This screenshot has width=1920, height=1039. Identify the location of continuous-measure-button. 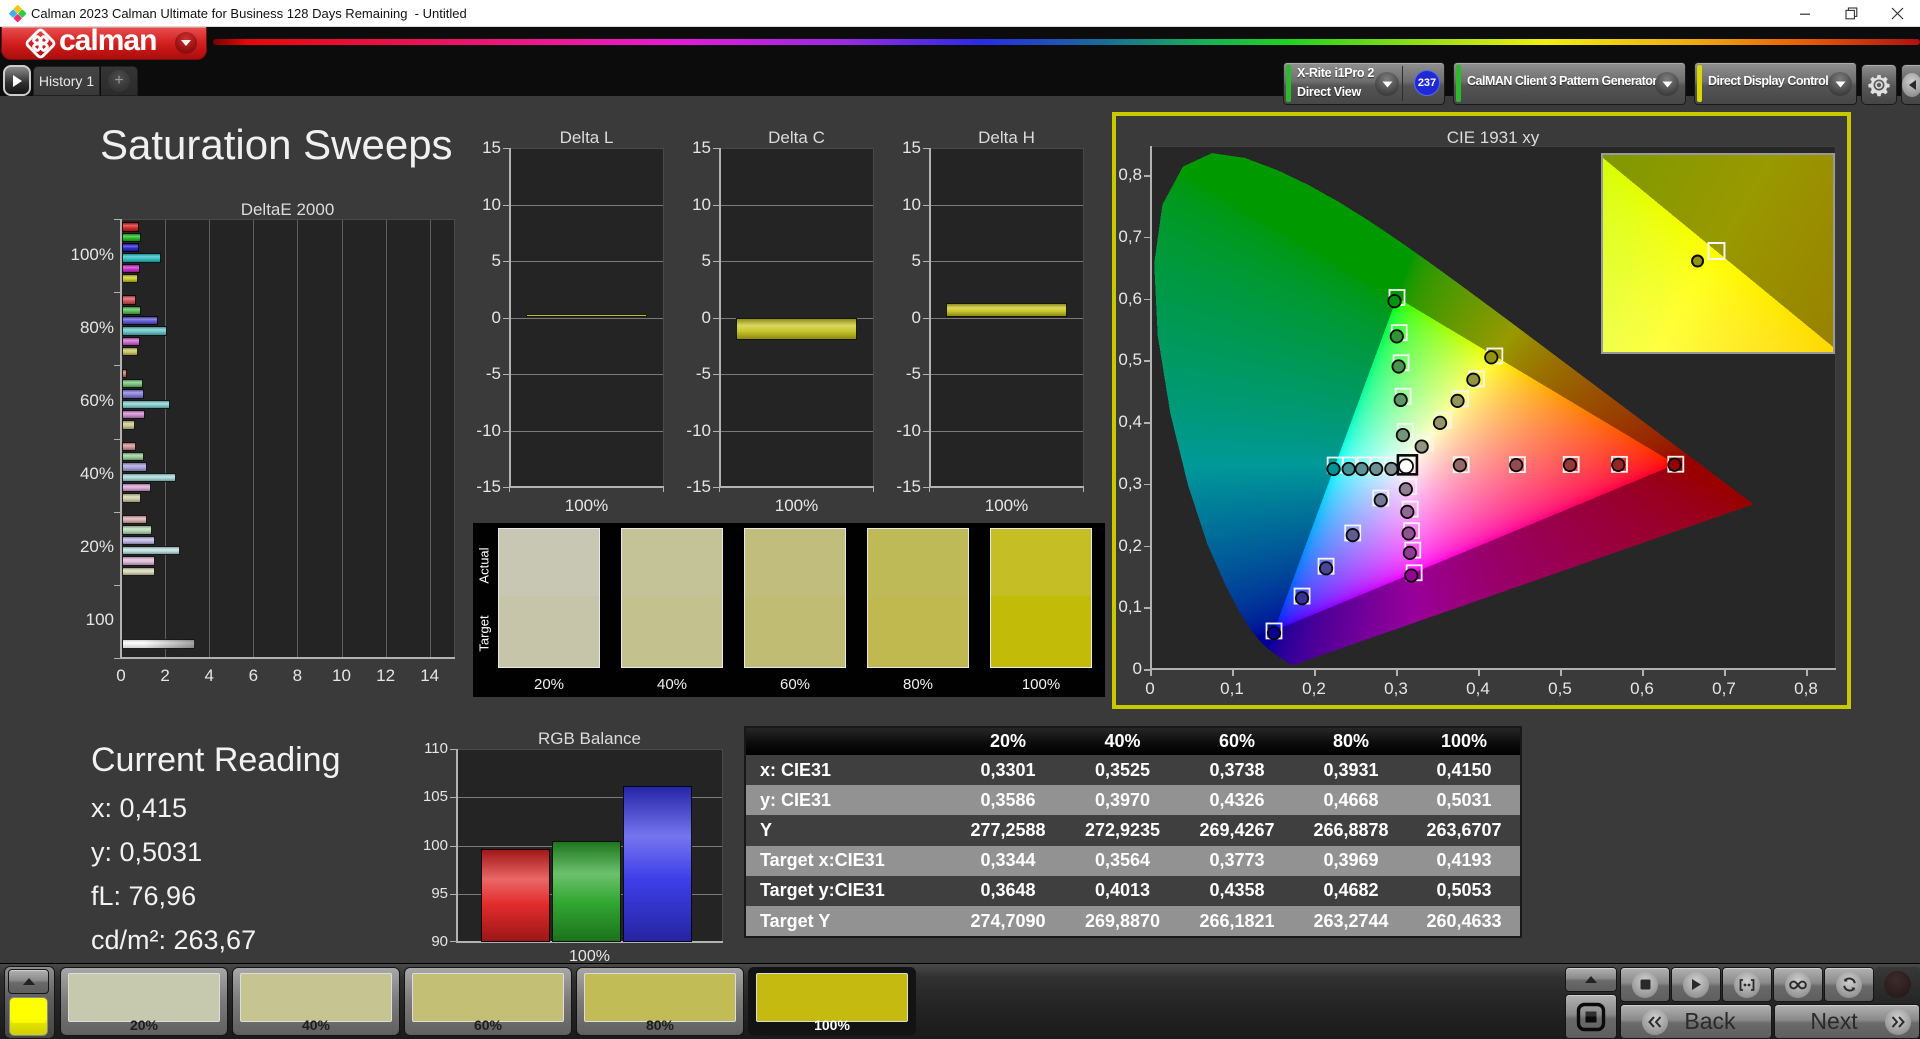
(1798, 984).